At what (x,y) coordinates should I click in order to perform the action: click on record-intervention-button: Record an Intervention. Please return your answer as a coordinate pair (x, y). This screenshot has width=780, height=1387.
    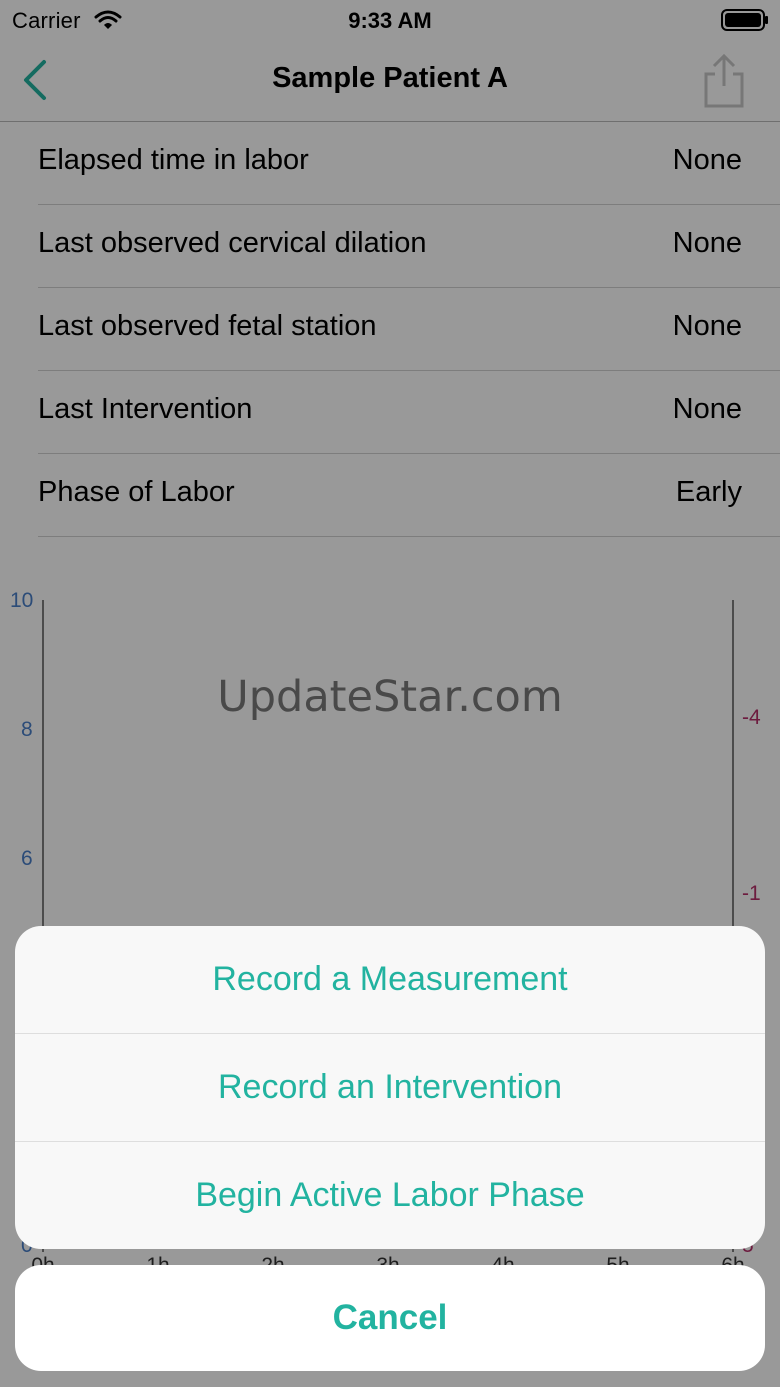
    Looking at the image, I should click on (390, 1088).